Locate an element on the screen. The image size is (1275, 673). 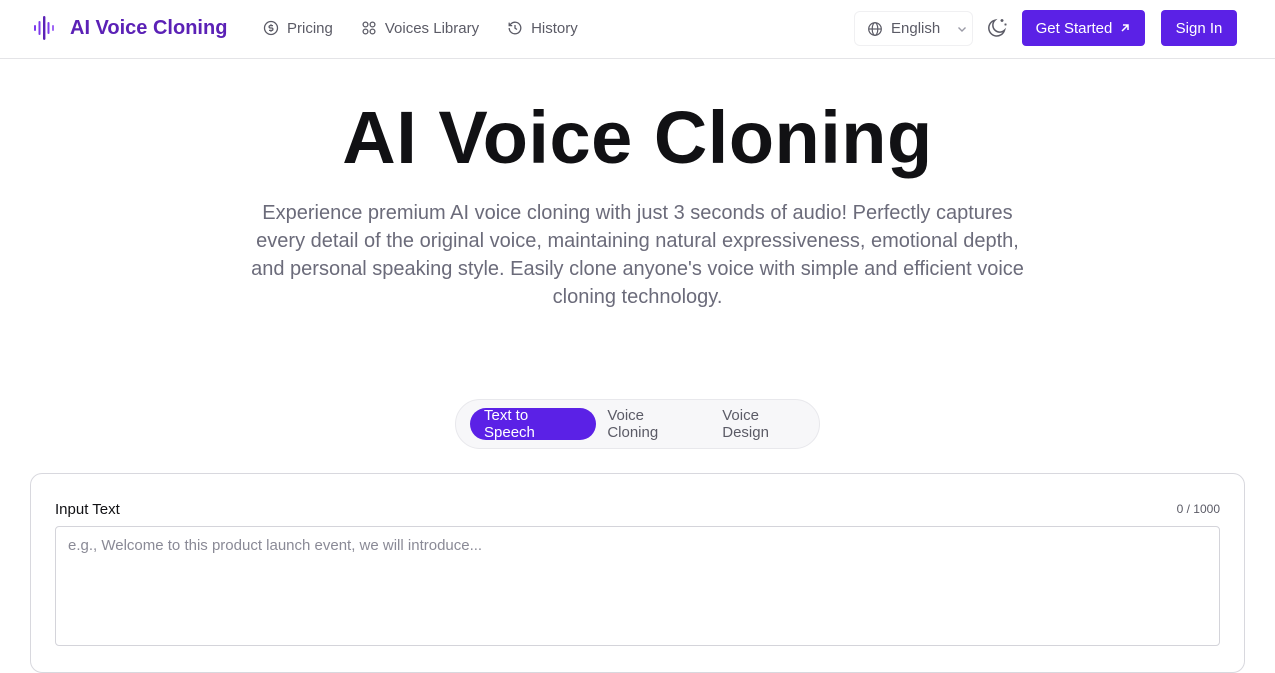
sign-in-button: Sign In is located at coordinates (1199, 28).